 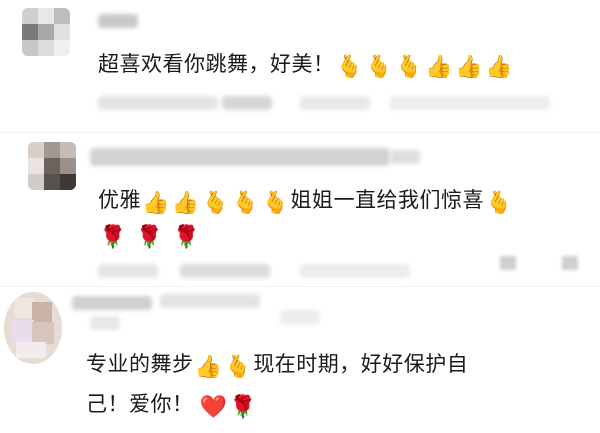 What do you see at coordinates (140, 364) in the screenshot?
I see `comment-text-segment: 专业的舞步` at bounding box center [140, 364].